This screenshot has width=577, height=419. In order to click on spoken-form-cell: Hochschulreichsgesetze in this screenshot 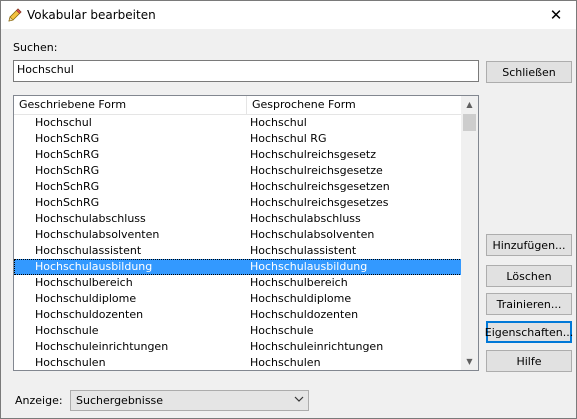, I will do `click(316, 170)`.